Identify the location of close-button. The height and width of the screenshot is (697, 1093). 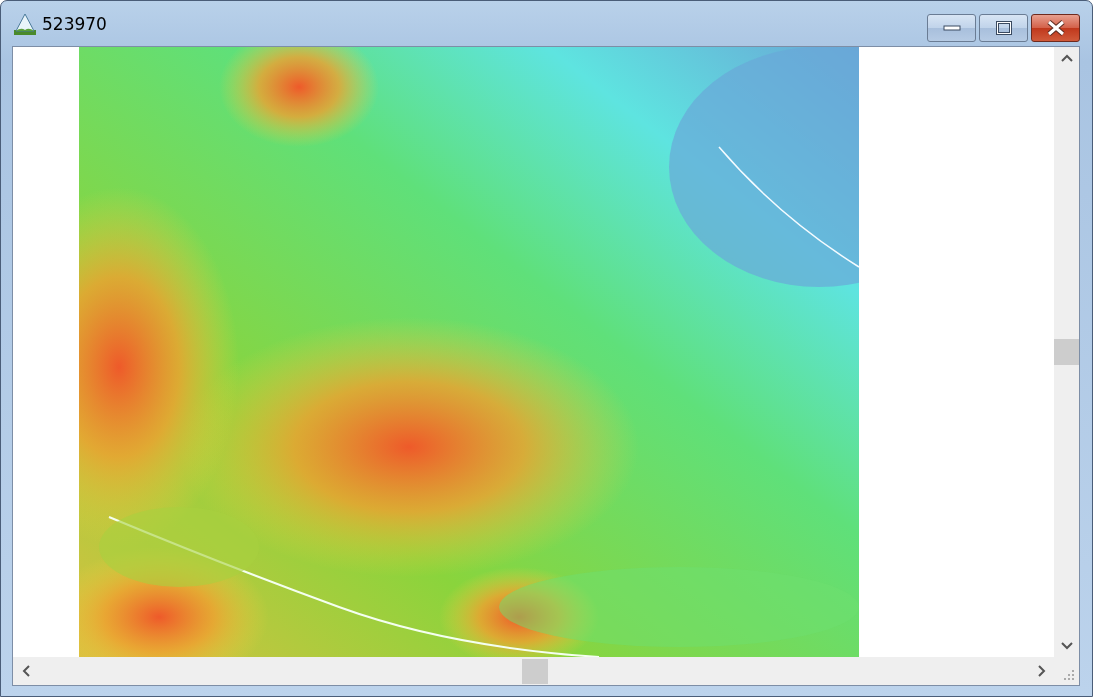
(1055, 28).